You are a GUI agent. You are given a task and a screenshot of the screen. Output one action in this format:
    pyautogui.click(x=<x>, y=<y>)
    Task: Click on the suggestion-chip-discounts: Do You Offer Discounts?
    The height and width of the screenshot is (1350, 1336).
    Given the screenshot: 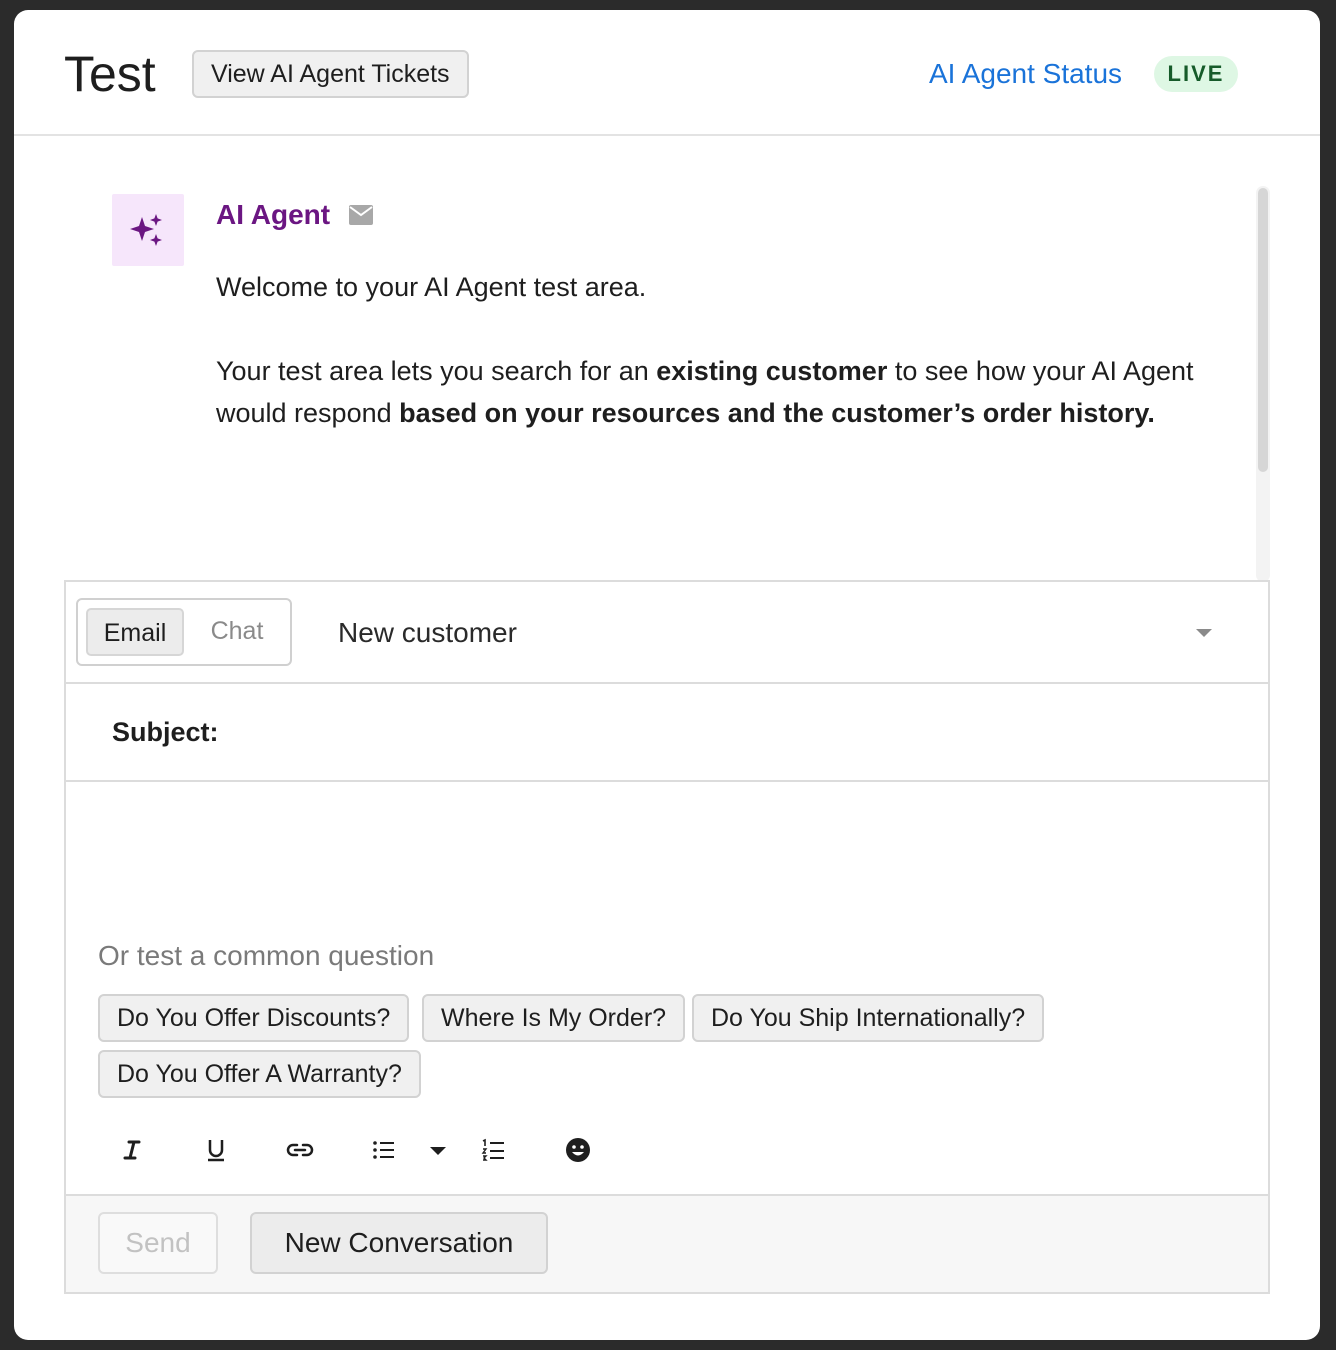 What is the action you would take?
    pyautogui.click(x=254, y=1018)
    